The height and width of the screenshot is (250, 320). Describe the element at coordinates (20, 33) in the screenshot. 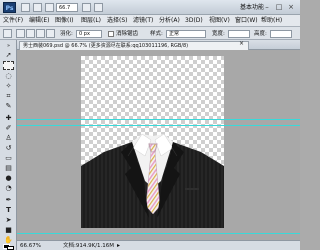

I see `new-selection-icon` at that location.